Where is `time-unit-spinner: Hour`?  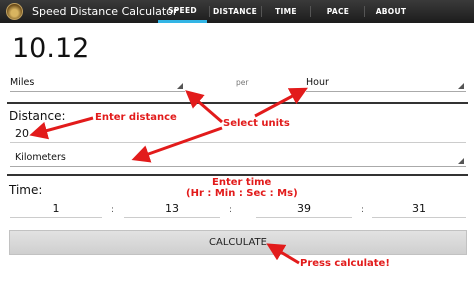
time-unit-spinner: Hour is located at coordinates (386, 84).